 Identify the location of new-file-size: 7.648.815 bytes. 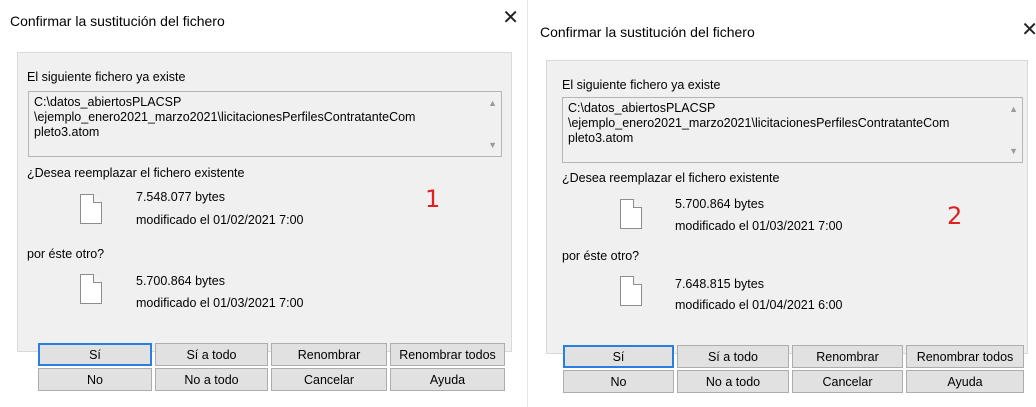
(719, 284).